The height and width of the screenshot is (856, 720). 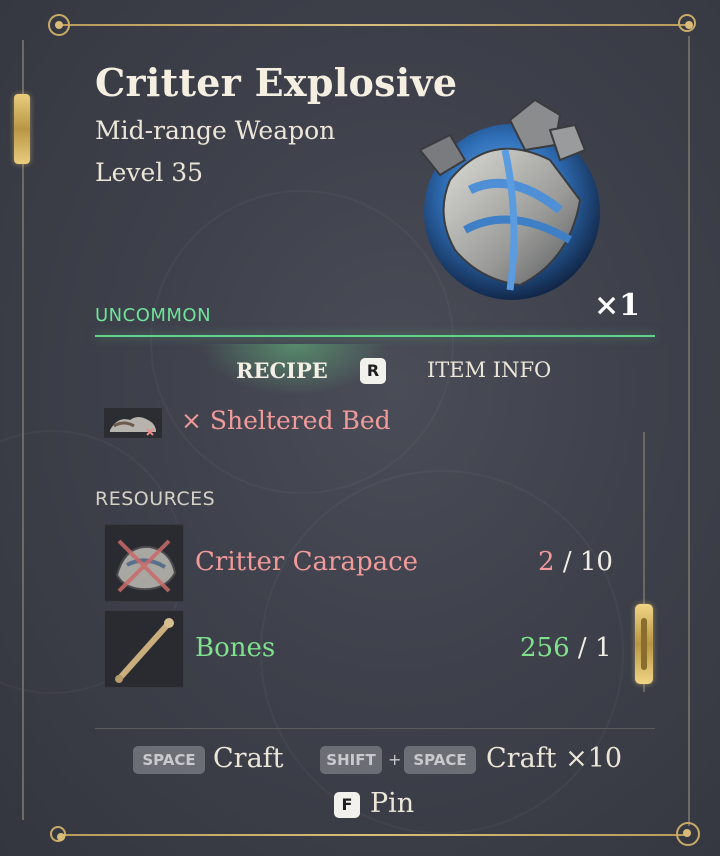 I want to click on critter-explosive-icon, so click(x=509, y=199).